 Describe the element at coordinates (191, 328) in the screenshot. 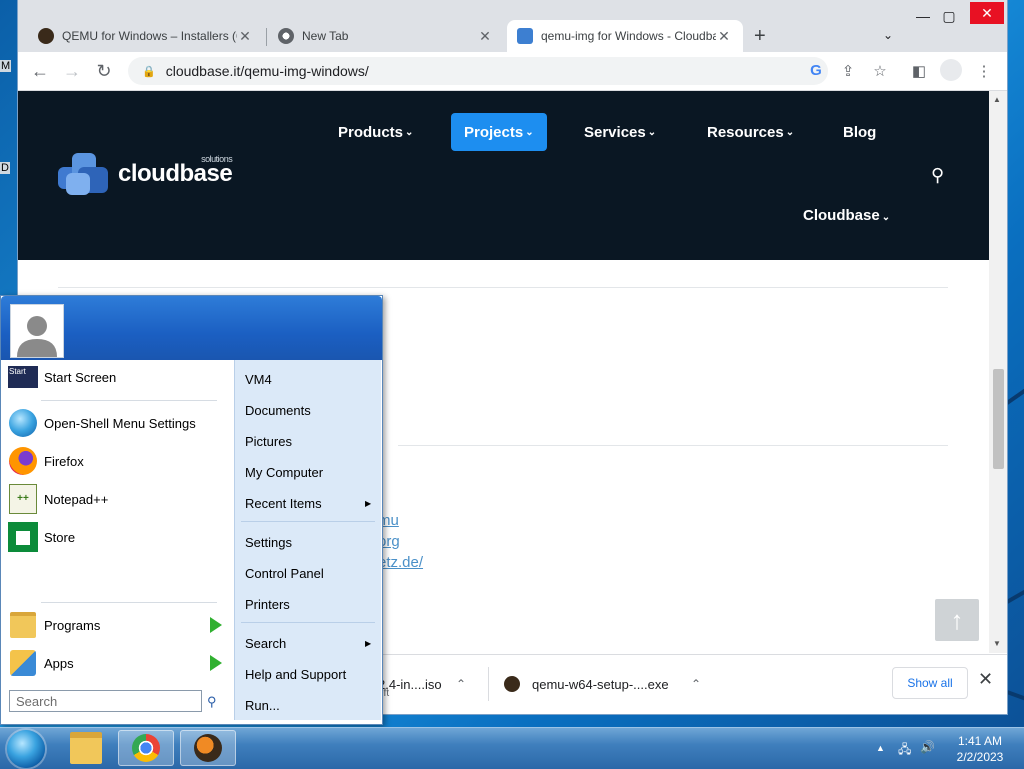

I see `start-menu-header` at that location.